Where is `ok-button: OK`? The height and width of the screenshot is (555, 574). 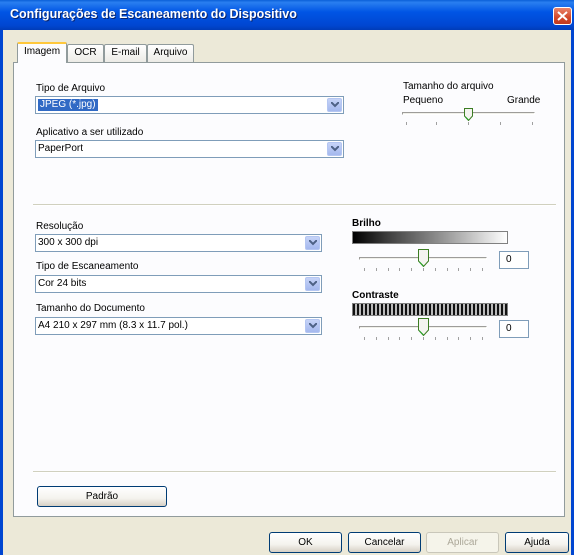
ok-button: OK is located at coordinates (305, 542).